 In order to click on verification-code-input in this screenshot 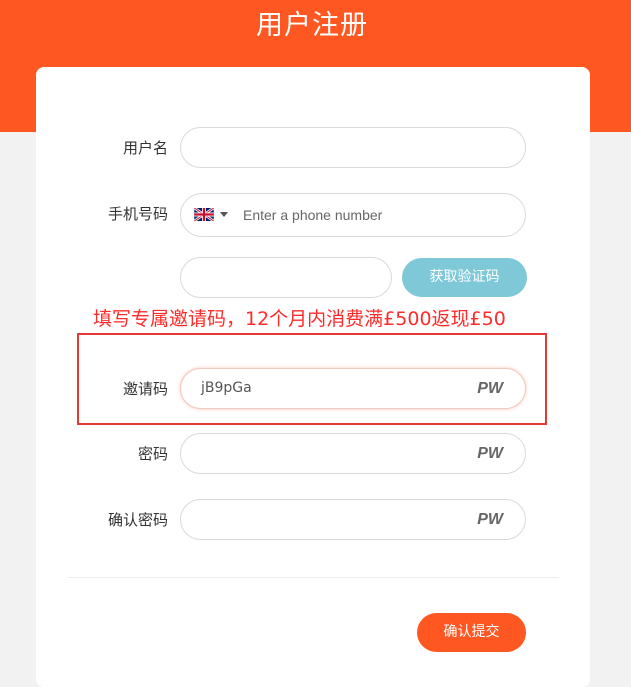, I will do `click(286, 277)`.